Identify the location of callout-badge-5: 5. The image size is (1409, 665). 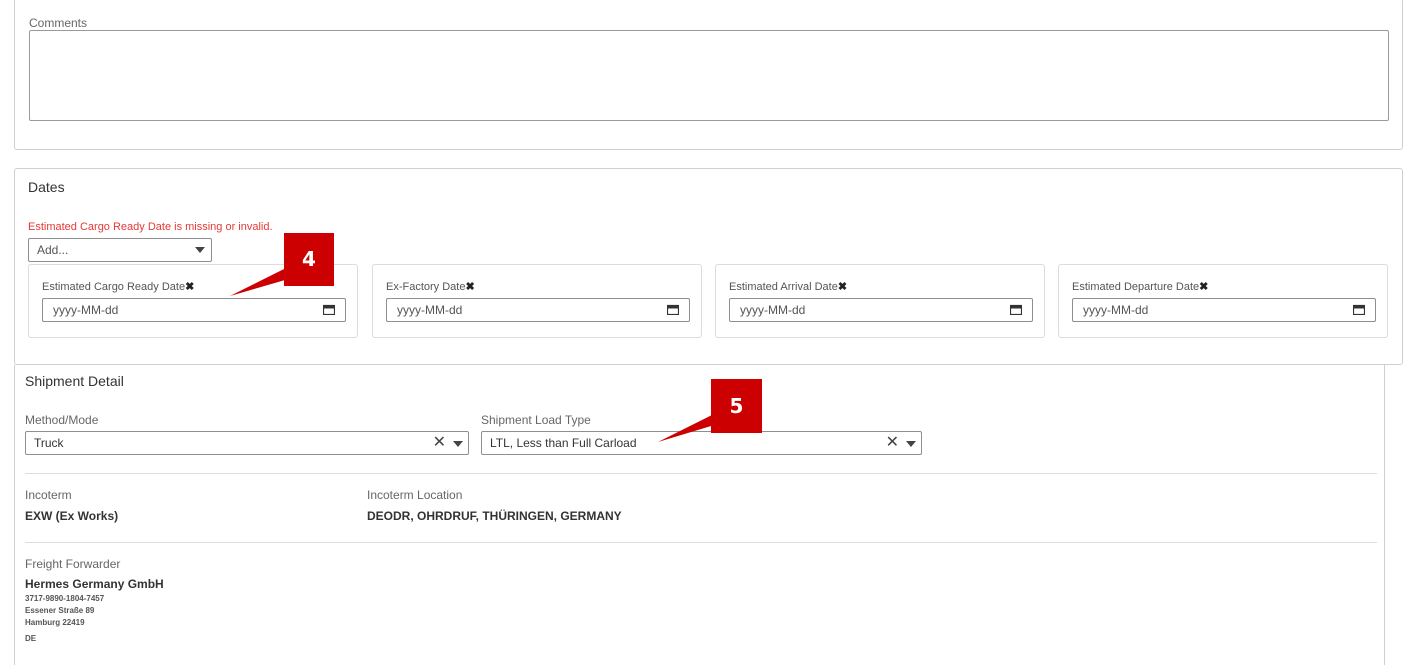
(736, 406).